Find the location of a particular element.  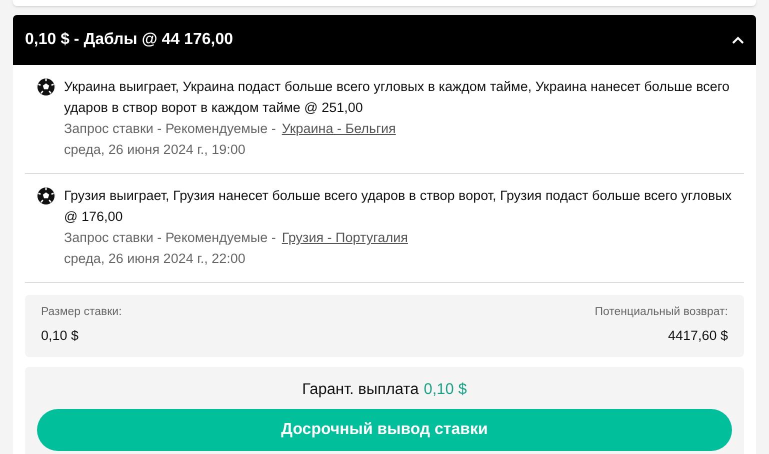

stake-label: Размер ставки: is located at coordinates (81, 312).